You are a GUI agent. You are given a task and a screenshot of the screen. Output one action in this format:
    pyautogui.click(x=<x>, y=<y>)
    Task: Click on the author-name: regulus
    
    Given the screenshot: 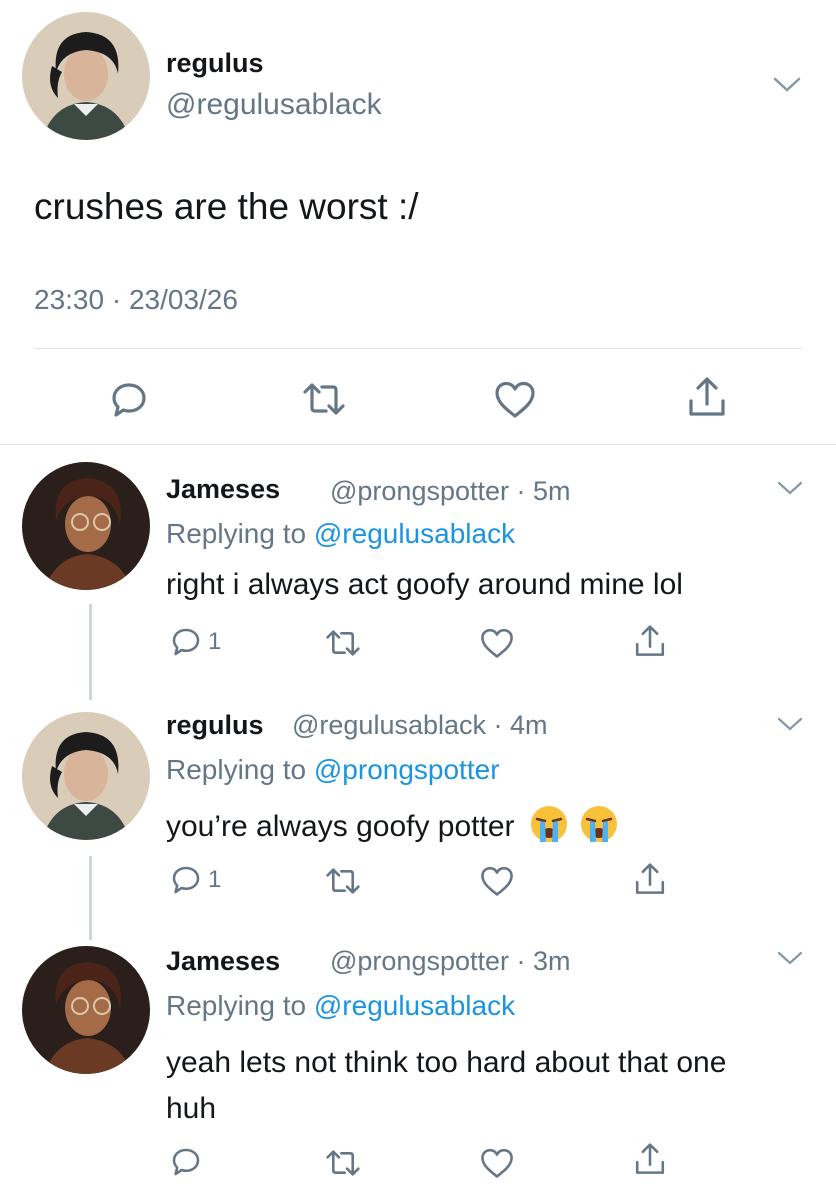 What is the action you would take?
    pyautogui.click(x=215, y=63)
    